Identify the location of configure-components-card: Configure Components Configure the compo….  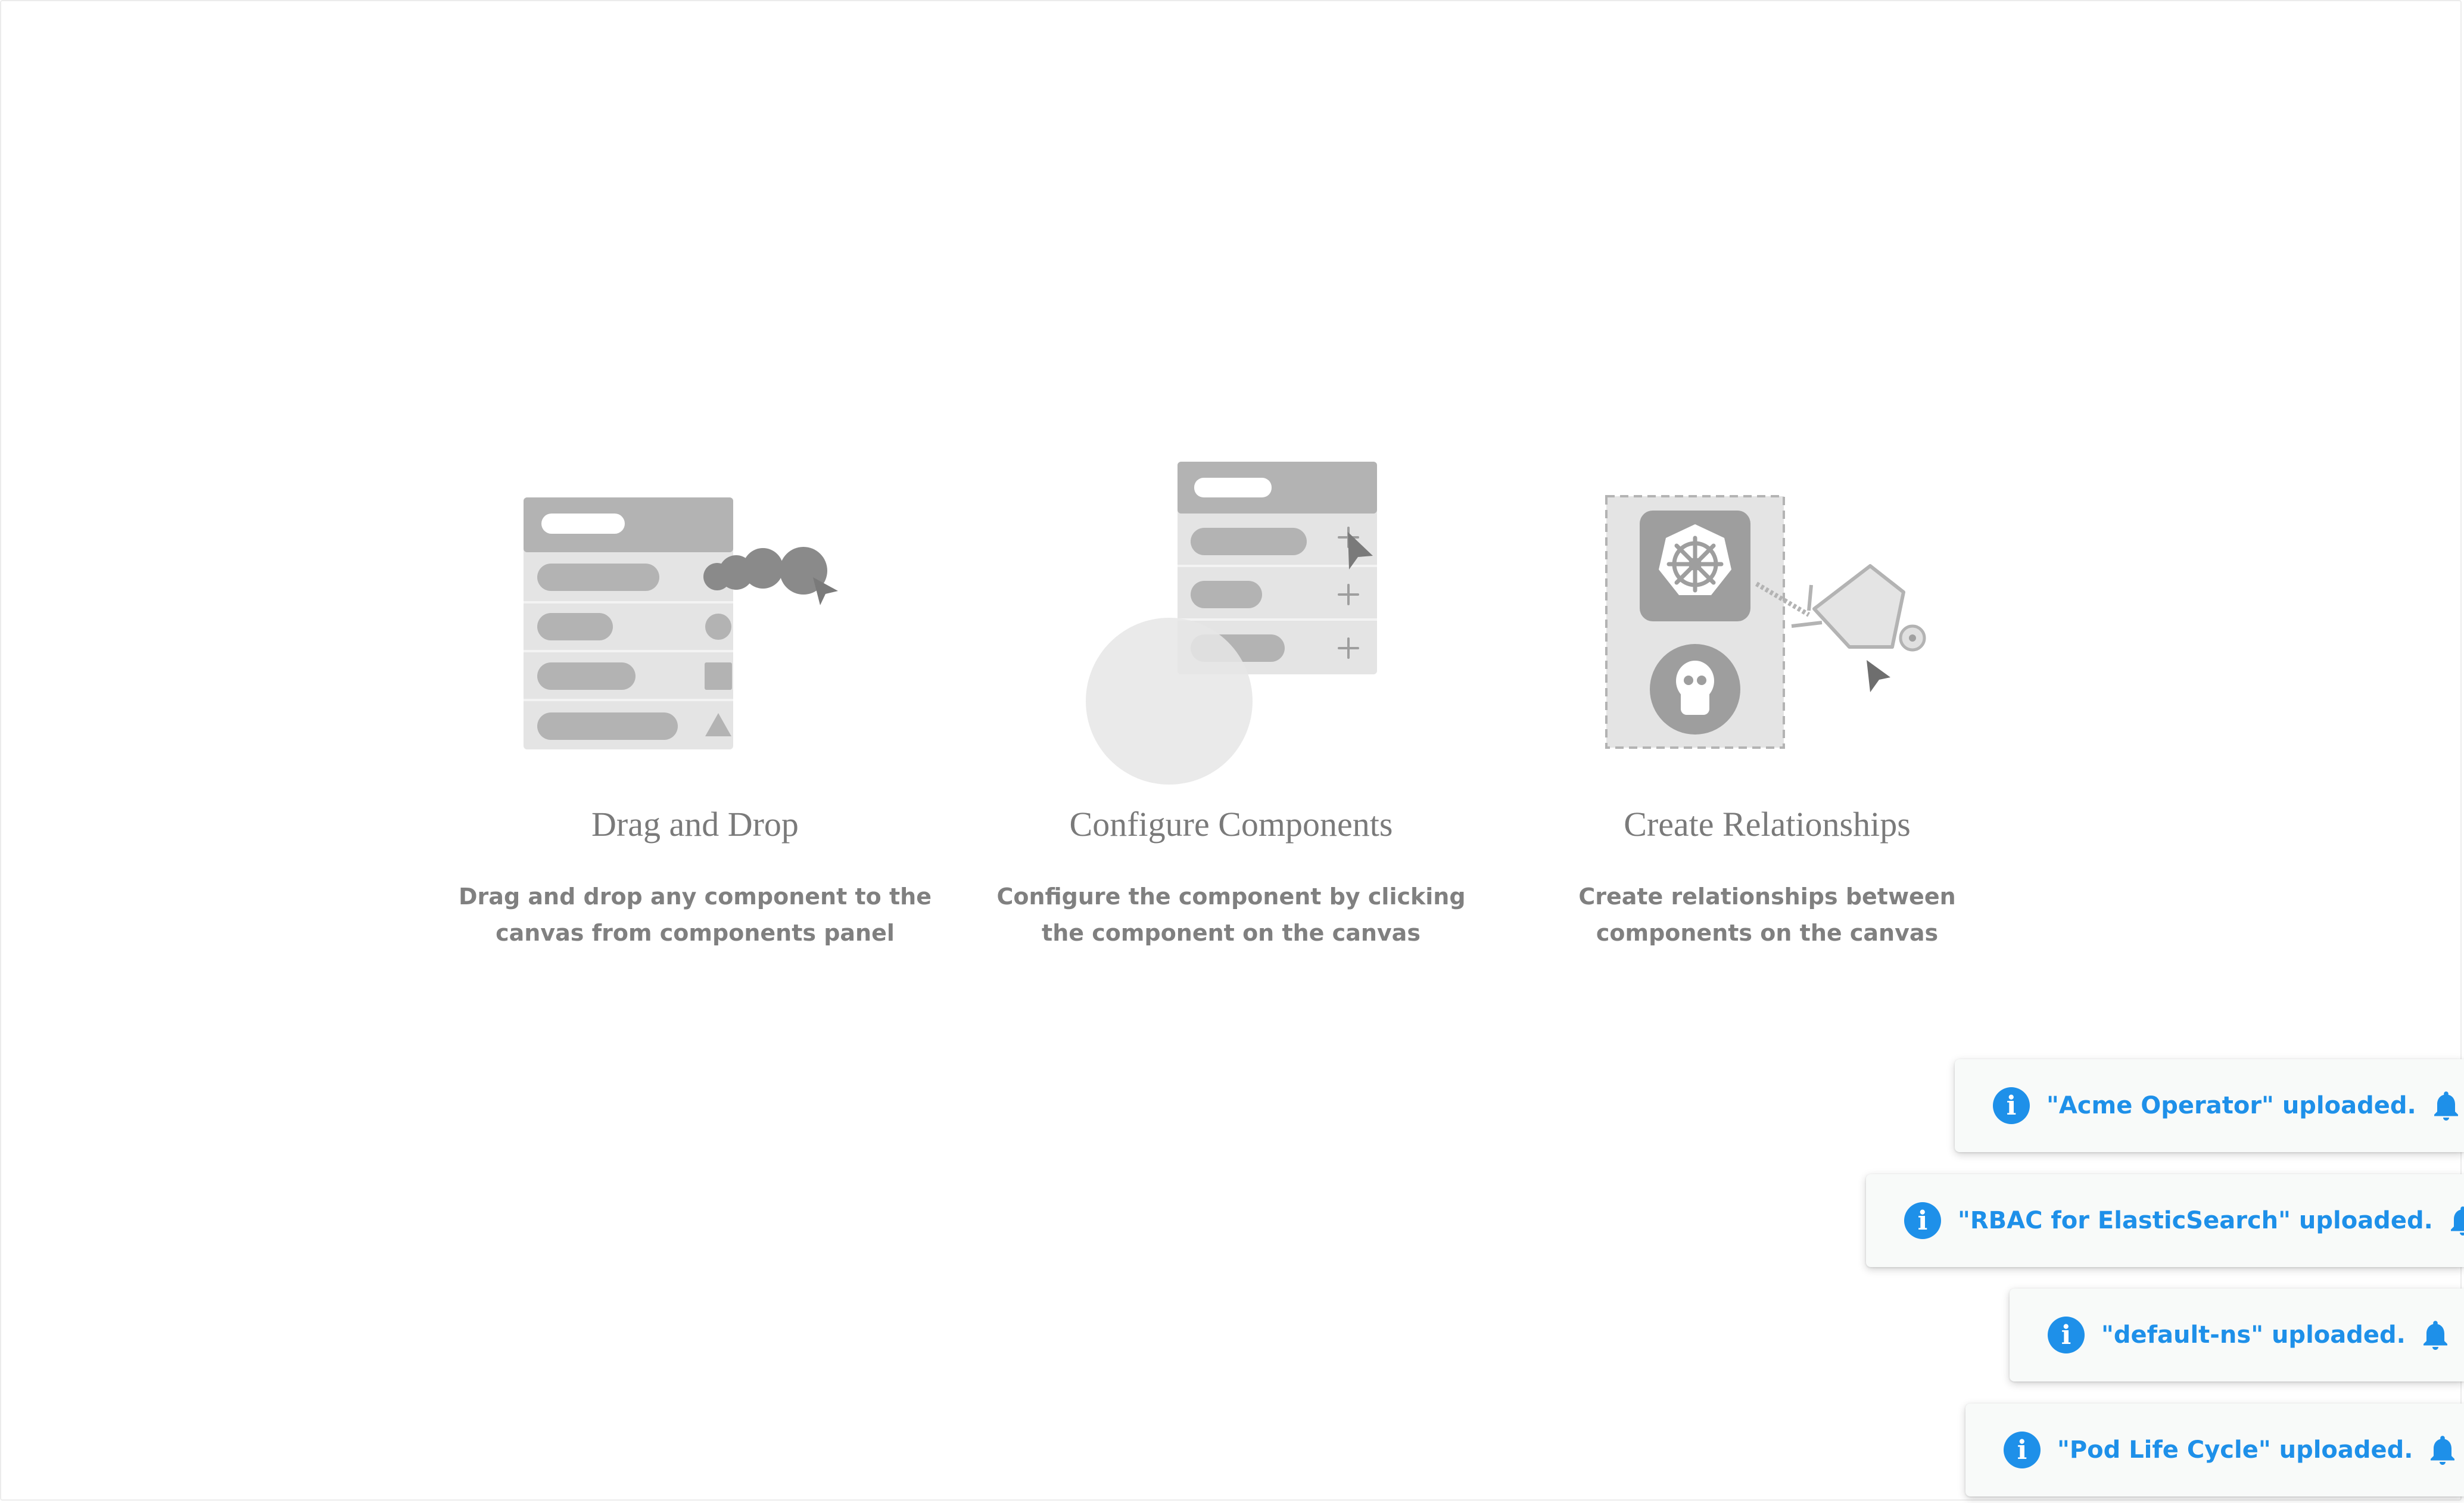
(1231, 702).